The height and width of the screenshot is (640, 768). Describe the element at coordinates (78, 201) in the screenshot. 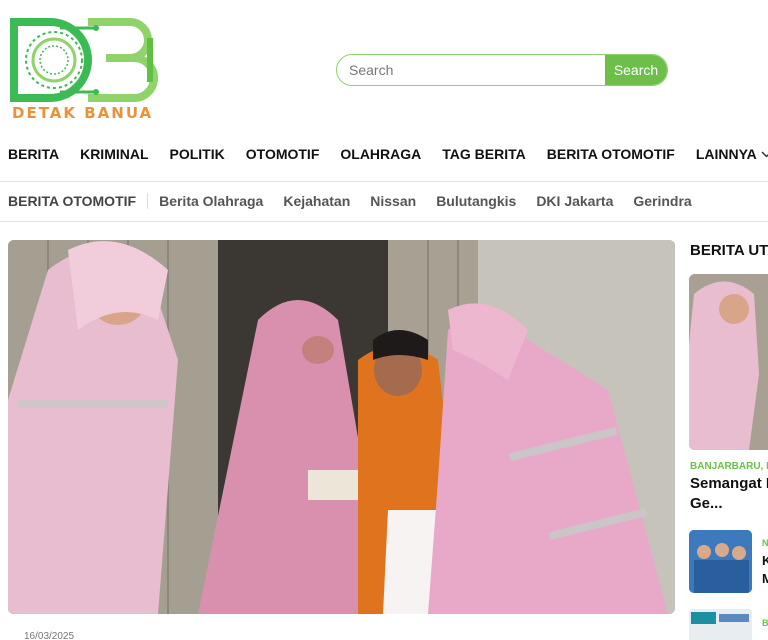

I see `tag-item-berita-otomotif: BERITA OTOMOTIF` at that location.